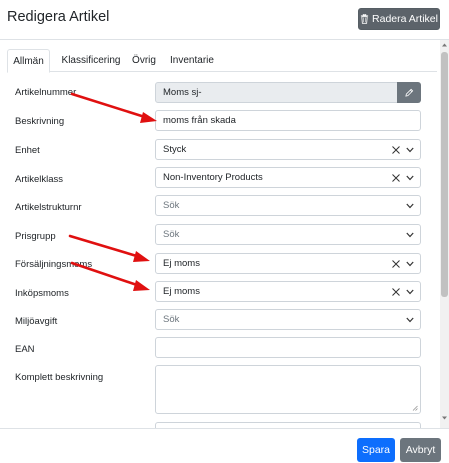 Image resolution: width=449 pixels, height=463 pixels. What do you see at coordinates (59, 377) in the screenshot?
I see `label-komplett-beskrivning: Komplett beskrivning` at bounding box center [59, 377].